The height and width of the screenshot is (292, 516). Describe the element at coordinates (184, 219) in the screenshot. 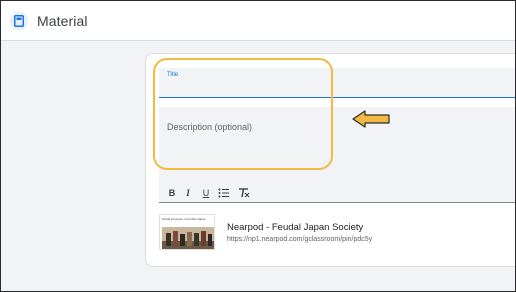

I see `thumbnail-caption: Social Structure of Feudal Japan` at that location.